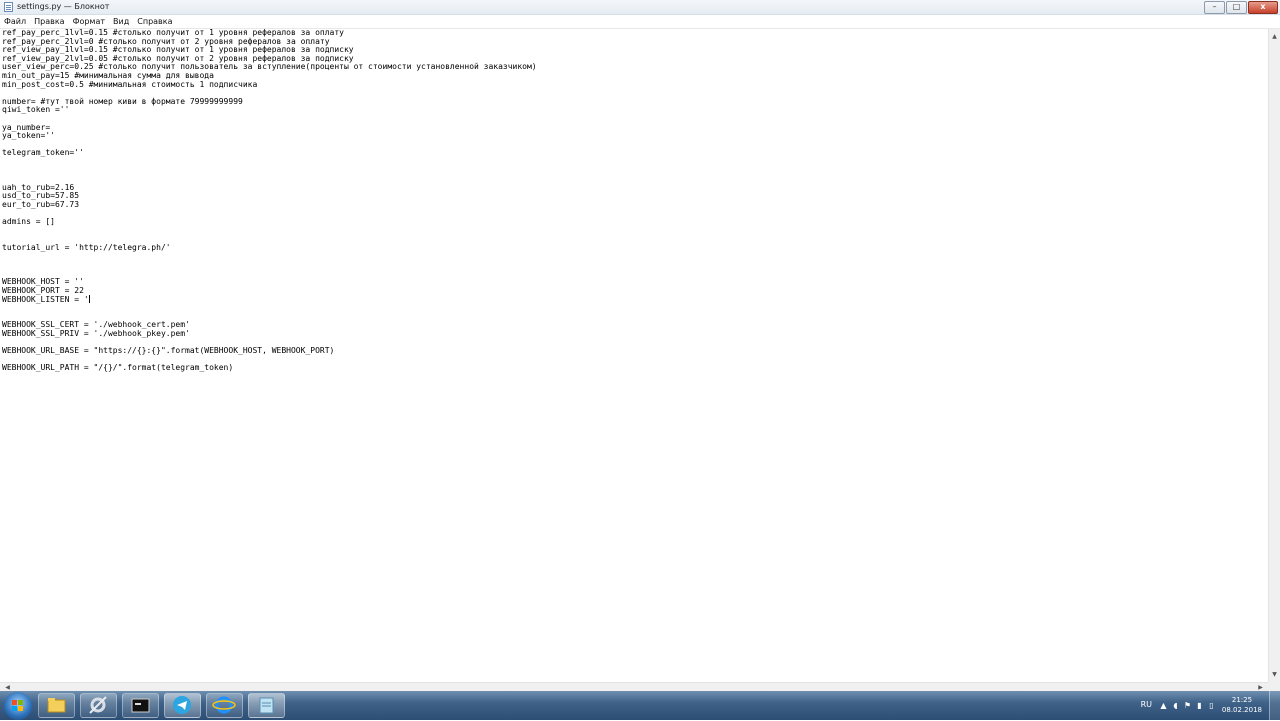 Image resolution: width=1280 pixels, height=721 pixels. I want to click on scroll-up-icon: ▲, so click(1274, 36).